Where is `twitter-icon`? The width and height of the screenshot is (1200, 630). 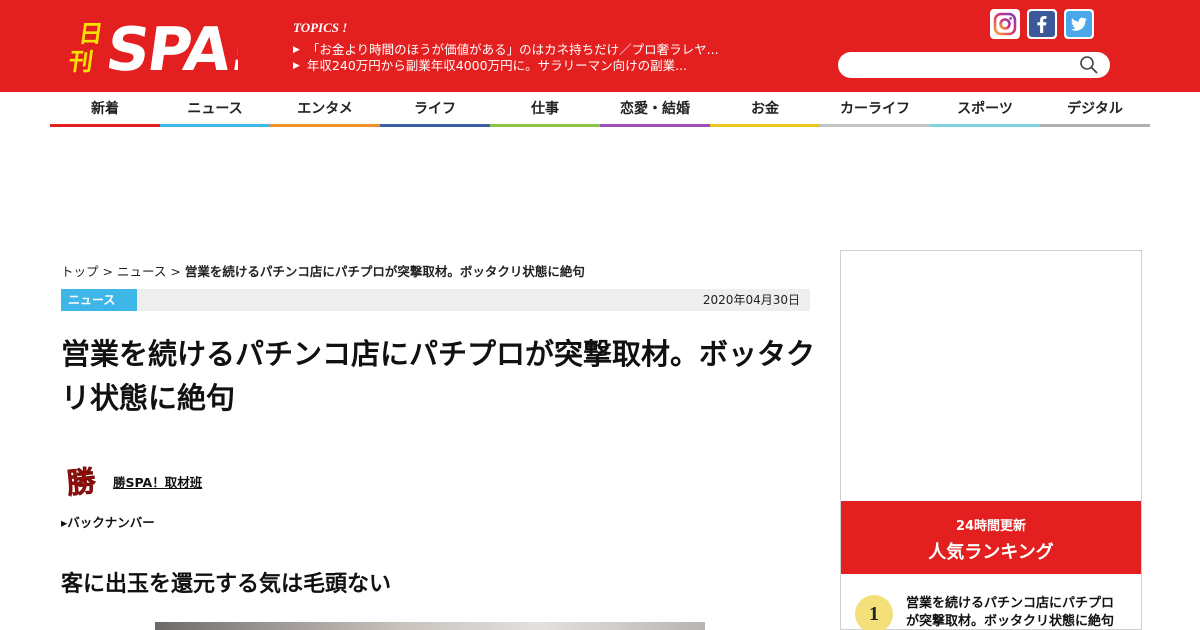 twitter-icon is located at coordinates (1079, 24).